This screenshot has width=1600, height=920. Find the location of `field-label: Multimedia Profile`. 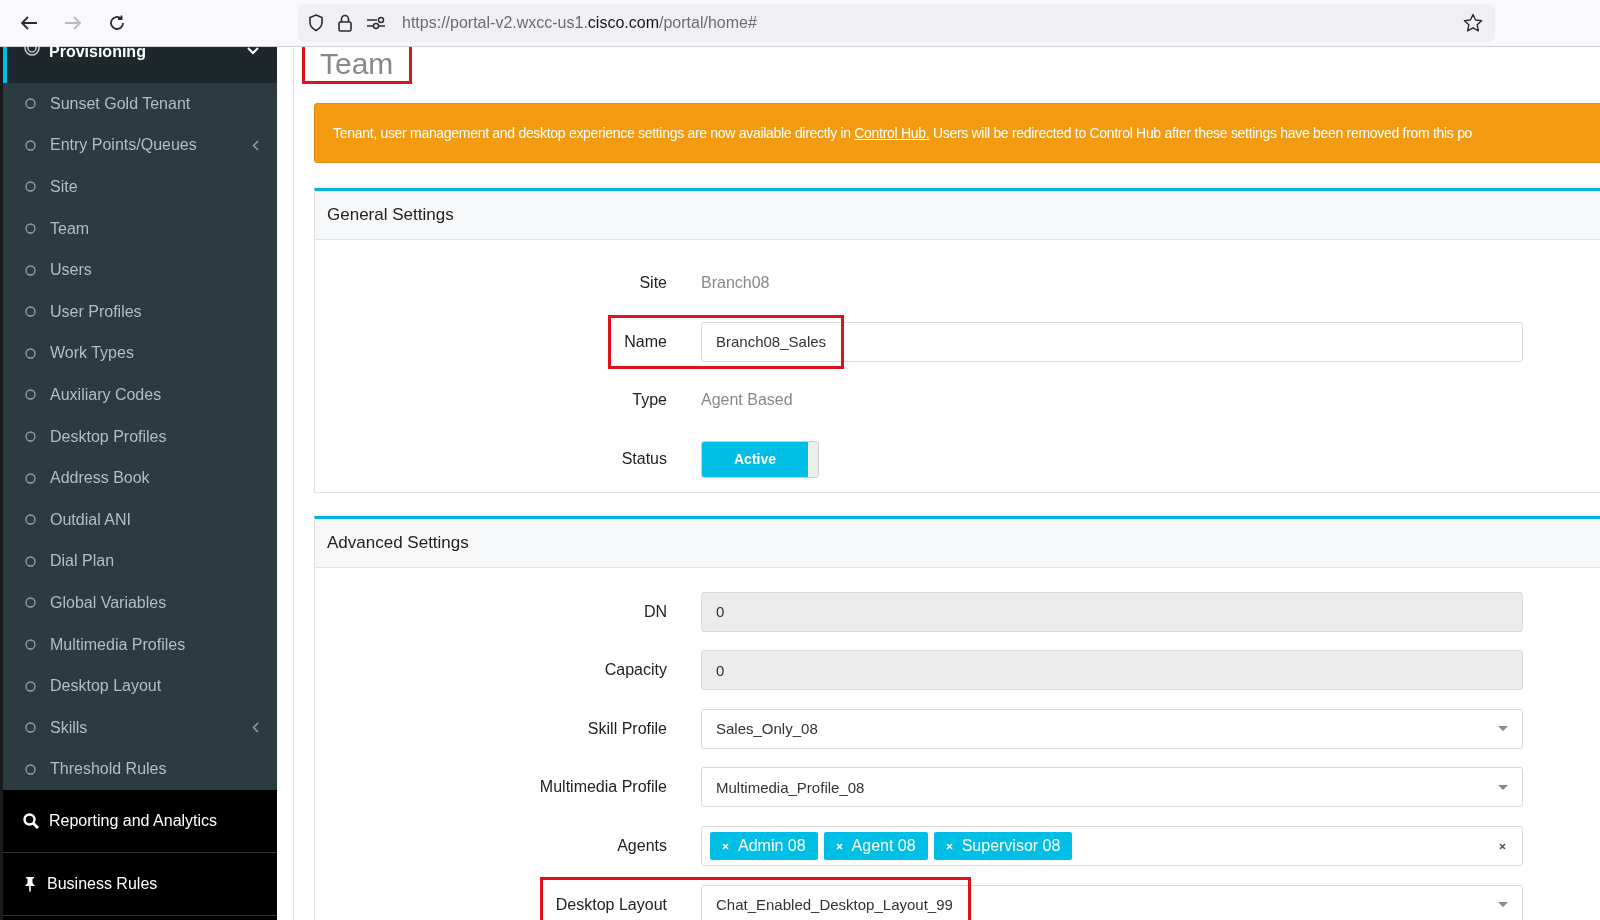

field-label: Multimedia Profile is located at coordinates (603, 787).